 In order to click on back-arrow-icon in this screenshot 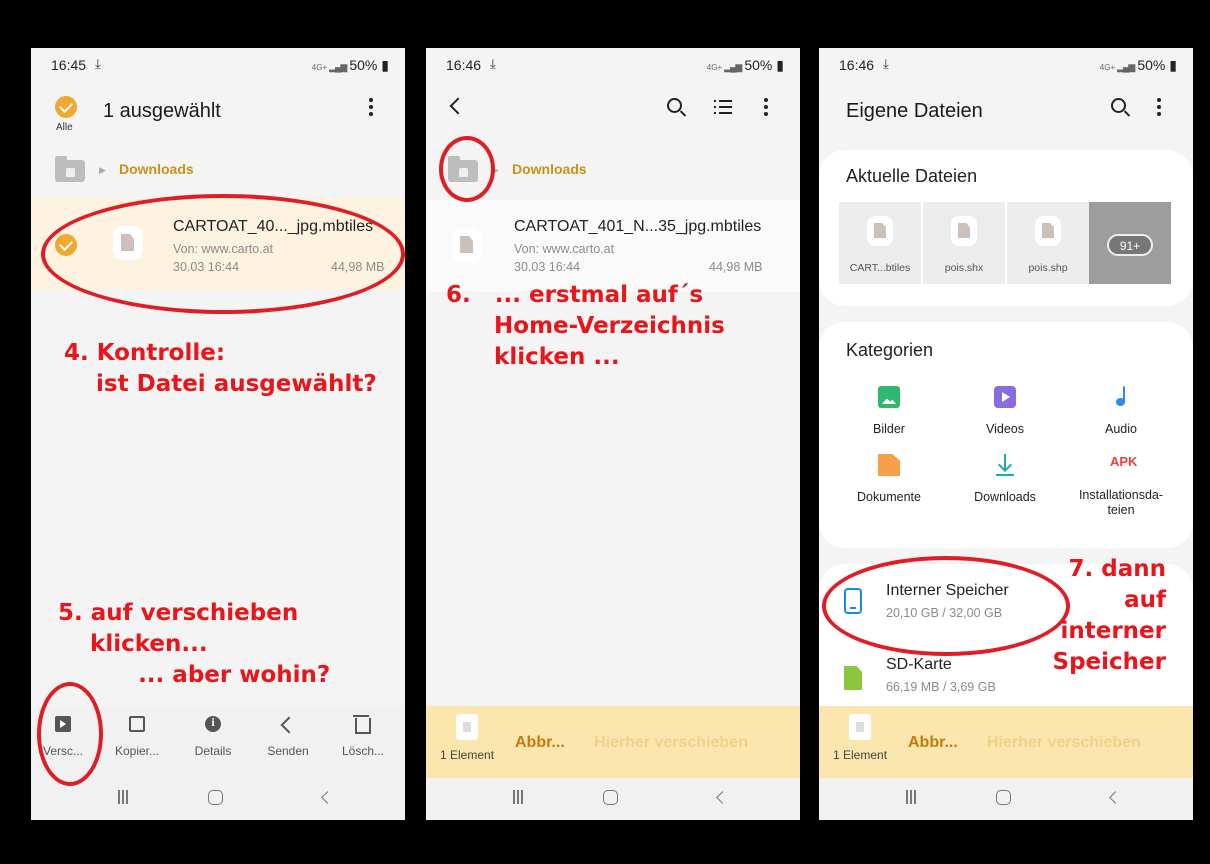, I will do `click(458, 106)`.